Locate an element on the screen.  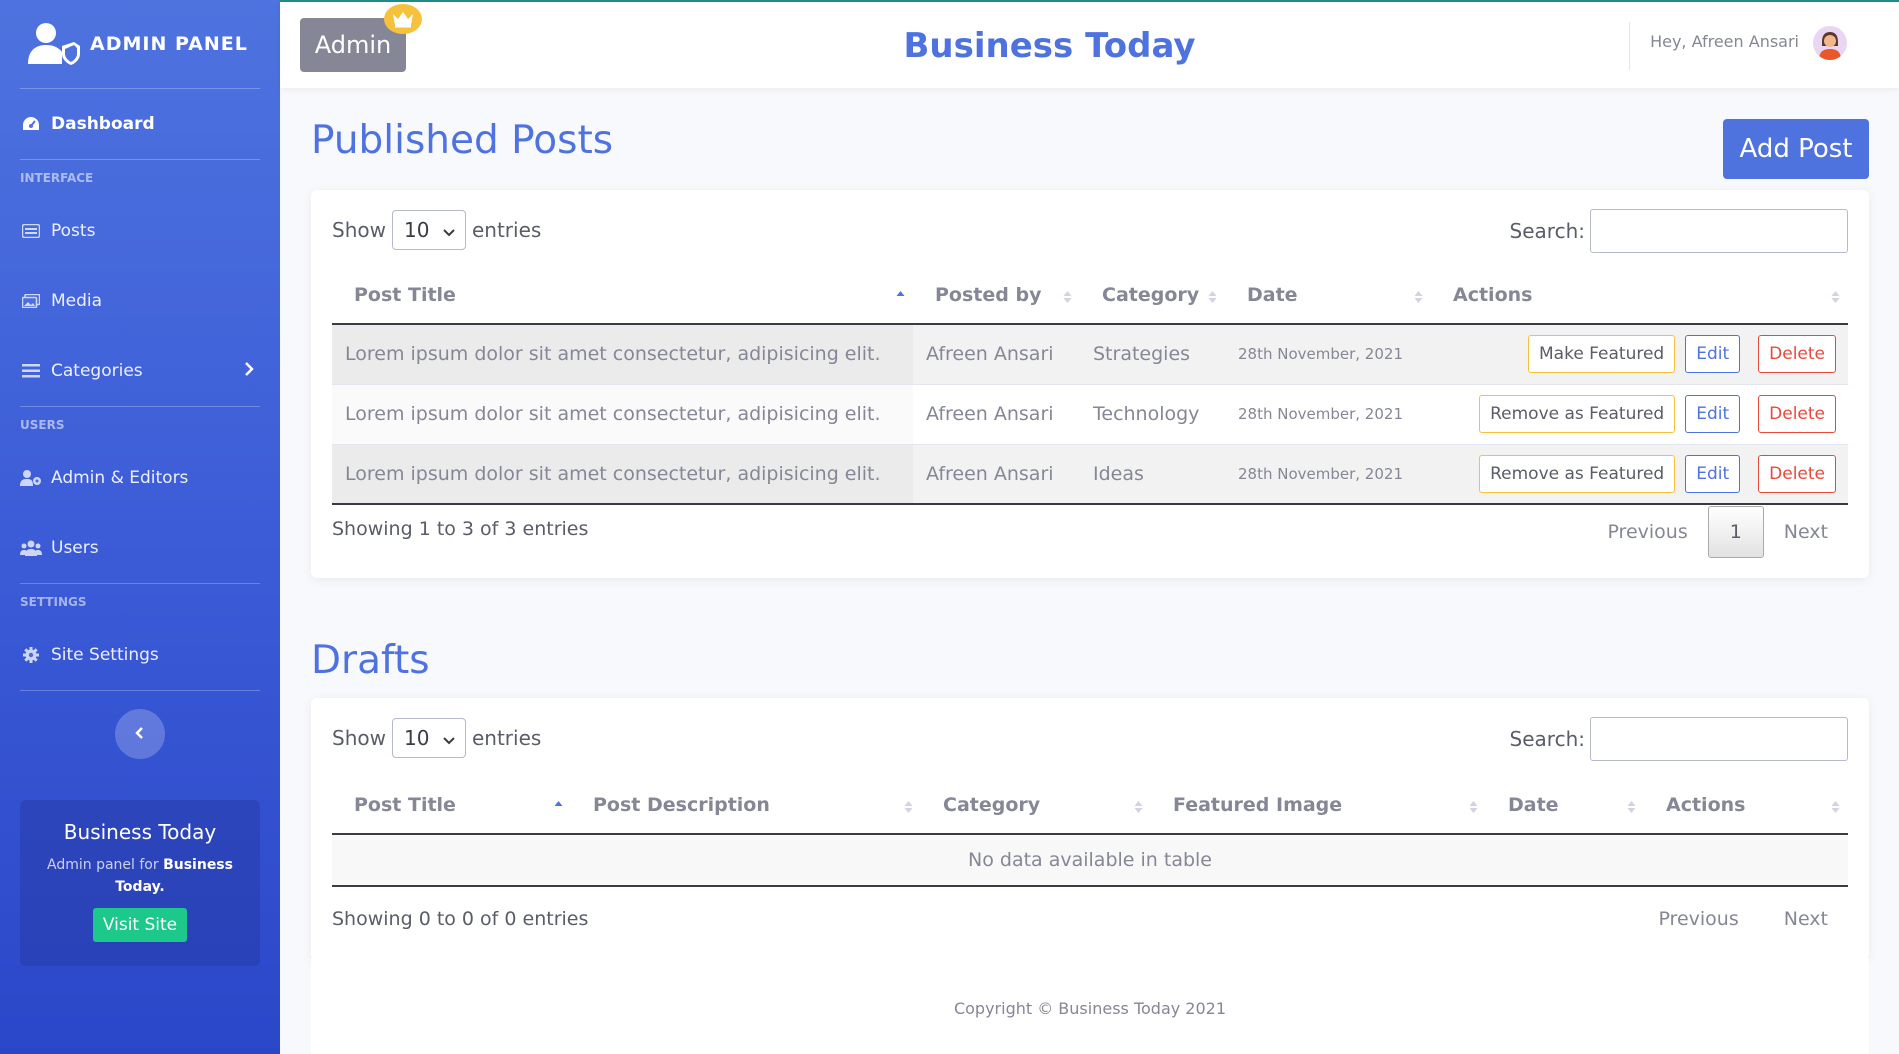
chevron-down-icon is located at coordinates (449, 738).